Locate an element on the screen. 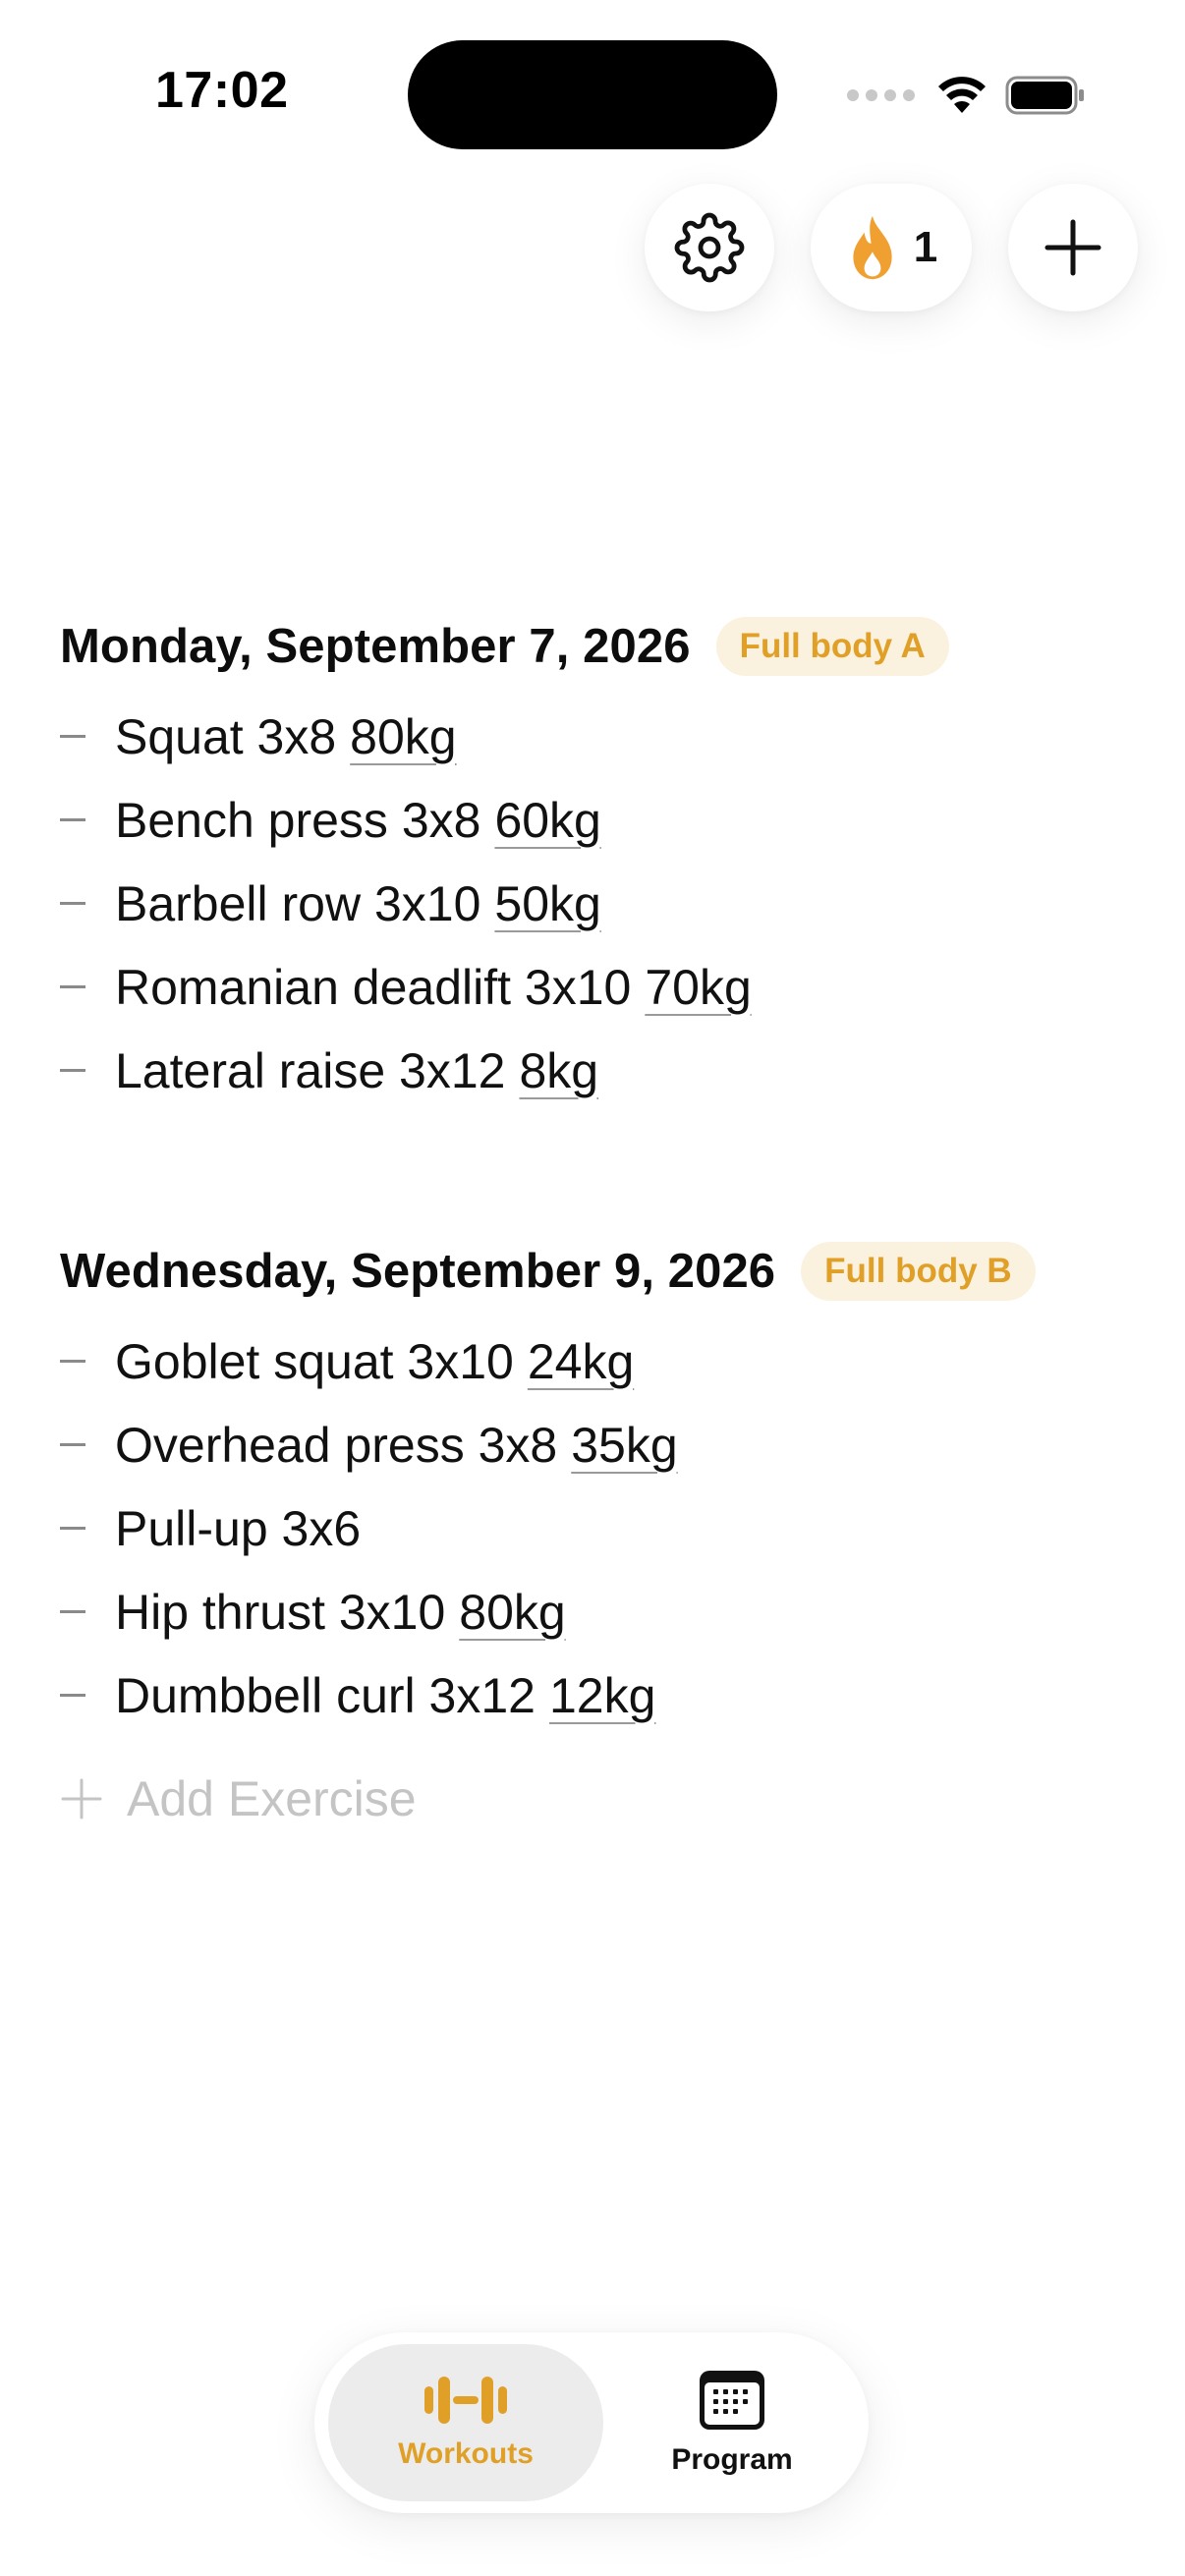 The height and width of the screenshot is (2576, 1185). exercise-weight: 12kg is located at coordinates (602, 1695).